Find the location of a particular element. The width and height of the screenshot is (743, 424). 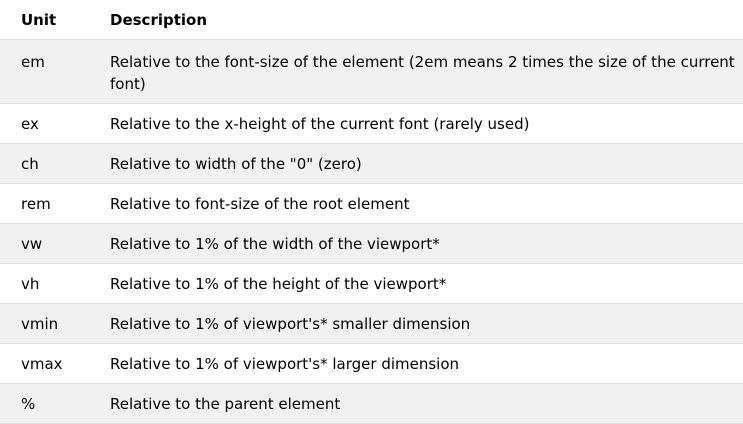

table-row: % Relative to the parent element is located at coordinates (371, 403).